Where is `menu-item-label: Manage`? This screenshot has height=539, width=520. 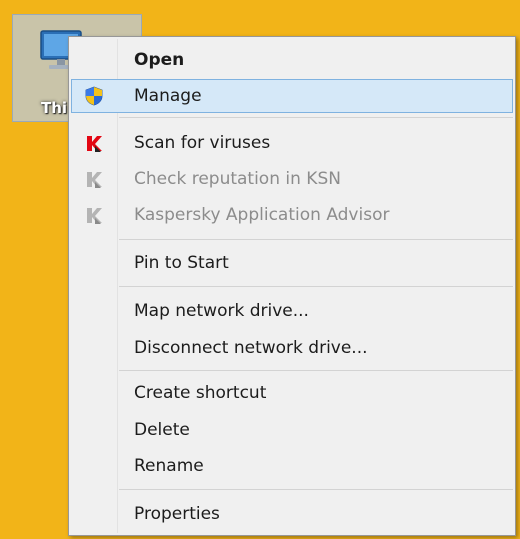
menu-item-label: Manage is located at coordinates (168, 96).